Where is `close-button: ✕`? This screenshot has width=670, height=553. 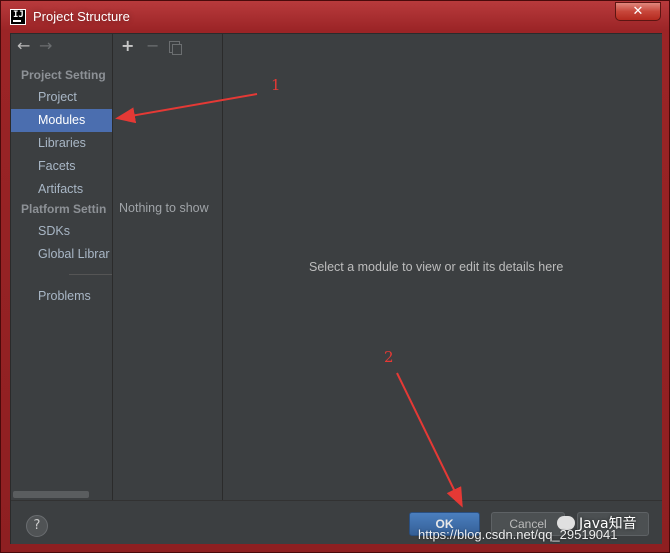
close-button: ✕ is located at coordinates (638, 11).